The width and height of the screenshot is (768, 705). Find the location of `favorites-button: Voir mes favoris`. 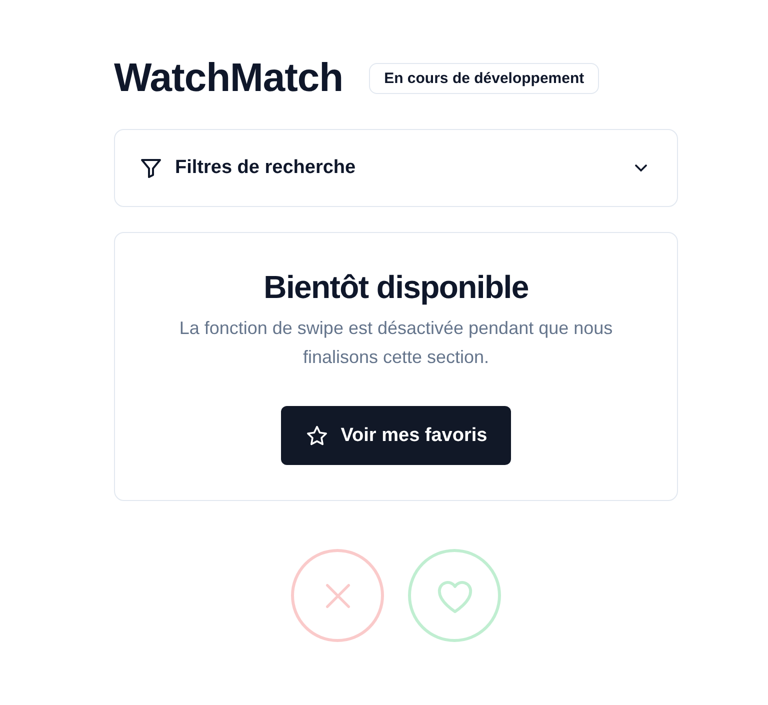

favorites-button: Voir mes favoris is located at coordinates (396, 435).